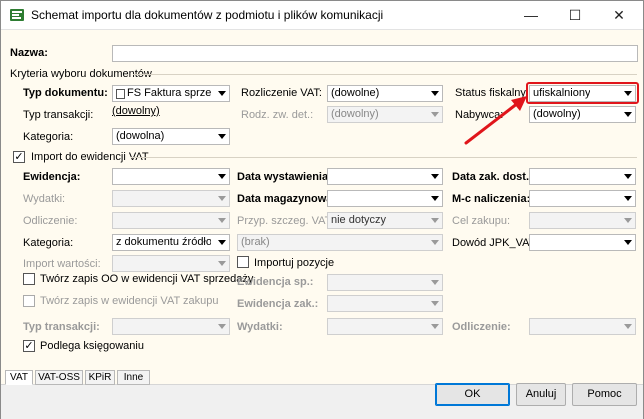  I want to click on name-input, so click(375, 53).